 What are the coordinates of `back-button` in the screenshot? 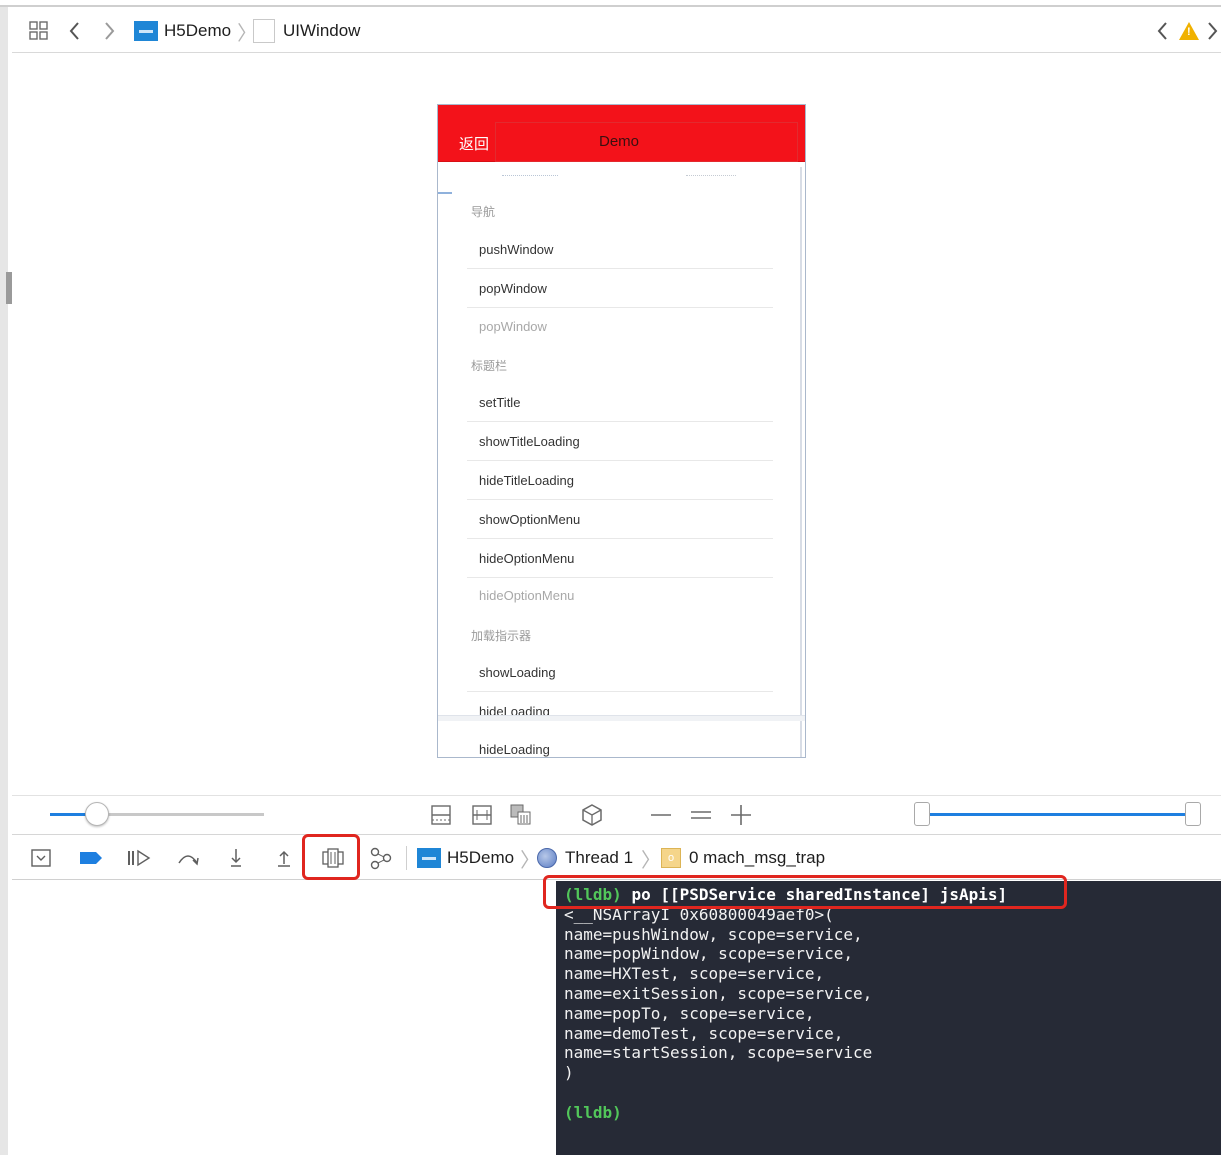 It's located at (75, 31).